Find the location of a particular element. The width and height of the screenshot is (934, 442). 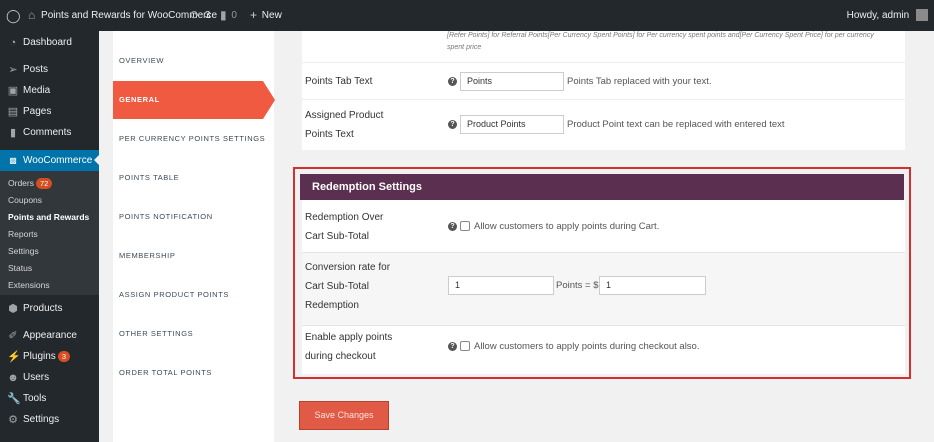

new-content-link: + New is located at coordinates (266, 15).